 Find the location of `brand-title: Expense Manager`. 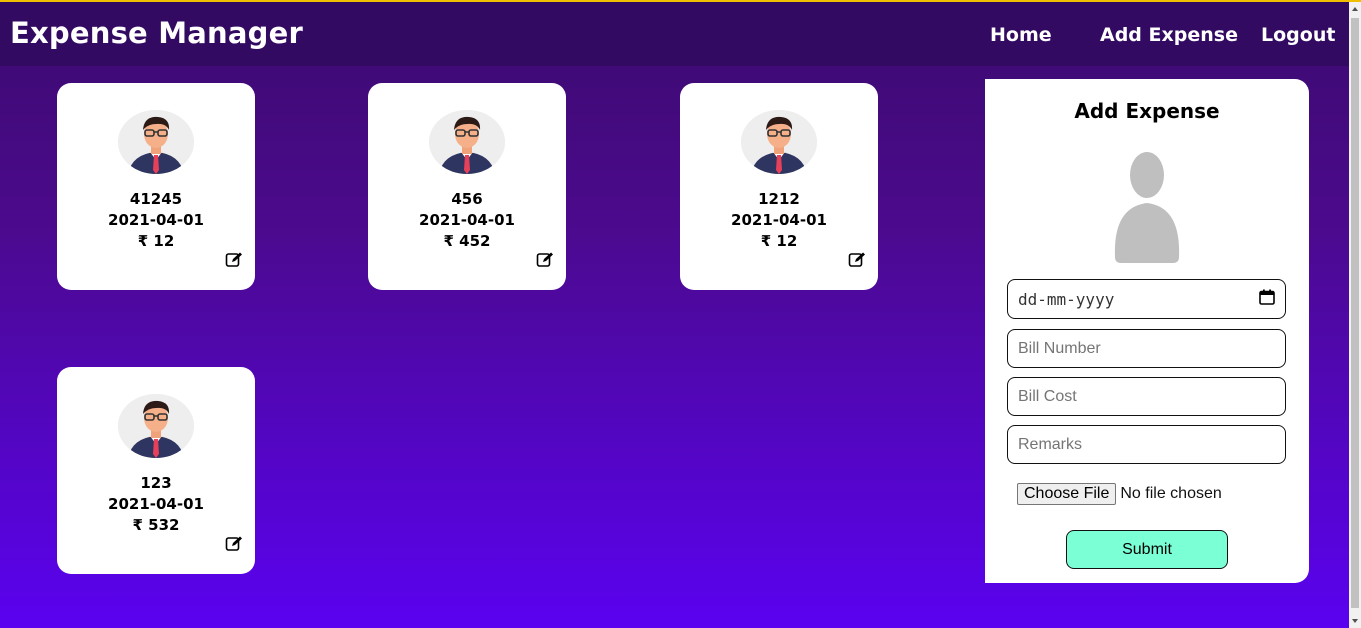

brand-title: Expense Manager is located at coordinates (156, 33).